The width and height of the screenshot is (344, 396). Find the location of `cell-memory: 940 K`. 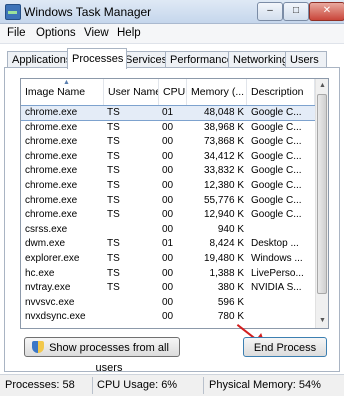

cell-memory: 940 K is located at coordinates (230, 229).